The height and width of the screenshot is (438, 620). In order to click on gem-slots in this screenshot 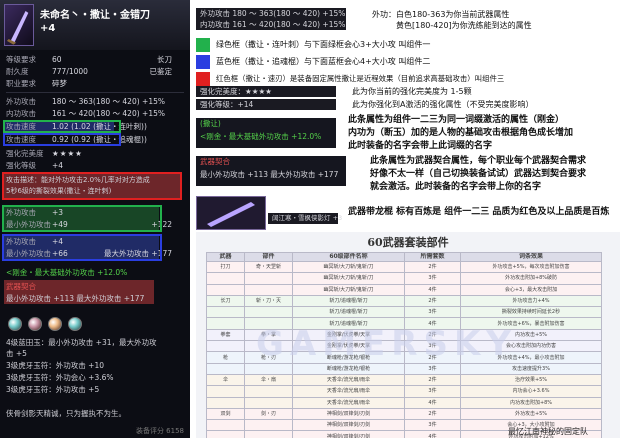, I will do `click(45, 325)`.